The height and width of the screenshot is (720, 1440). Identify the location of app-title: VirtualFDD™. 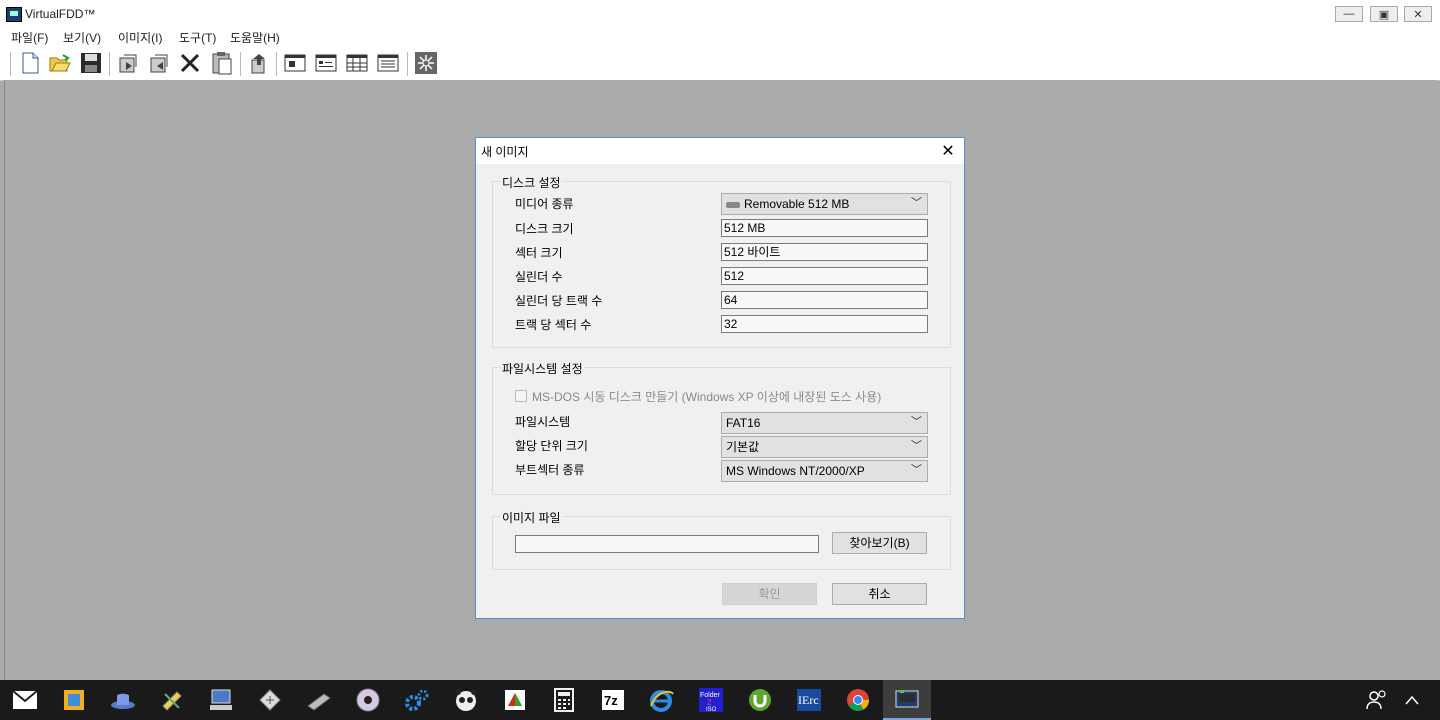
(60, 14).